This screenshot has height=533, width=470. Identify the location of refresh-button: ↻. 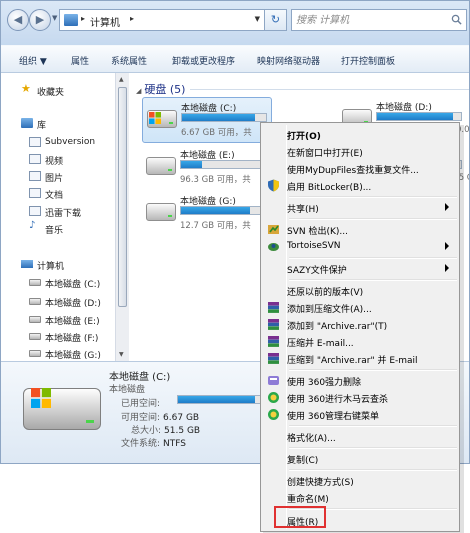
(276, 20).